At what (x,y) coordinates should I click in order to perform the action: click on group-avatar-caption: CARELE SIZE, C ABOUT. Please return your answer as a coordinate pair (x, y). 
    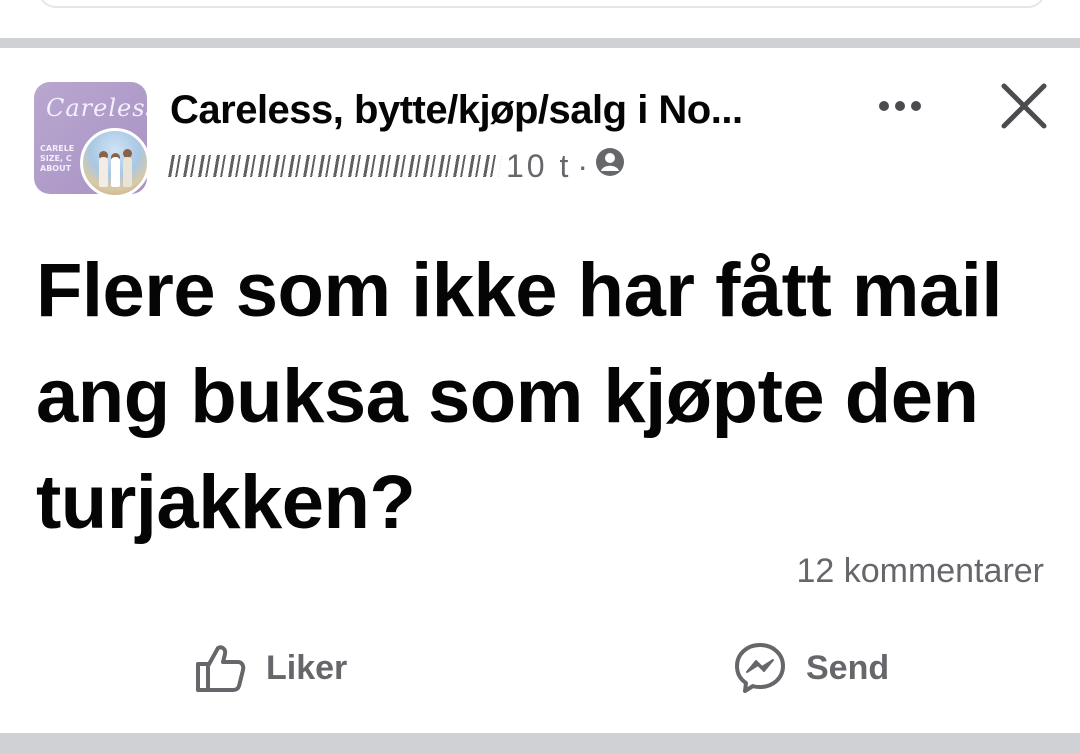
    Looking at the image, I should click on (57, 158).